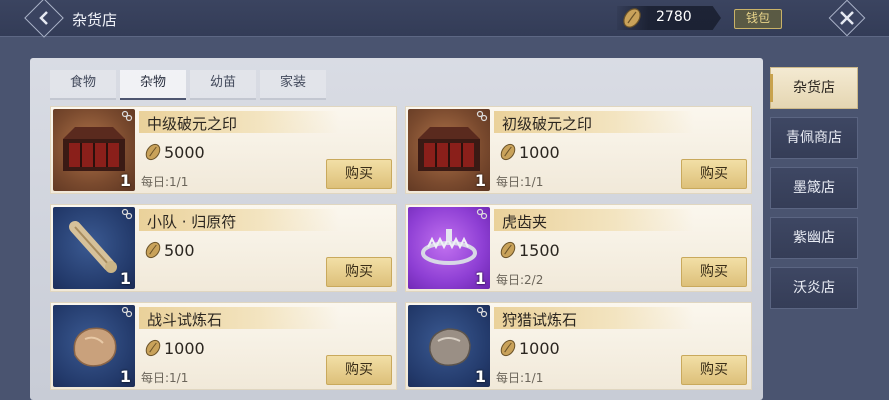  I want to click on item-name: 虎齿夹, so click(525, 222).